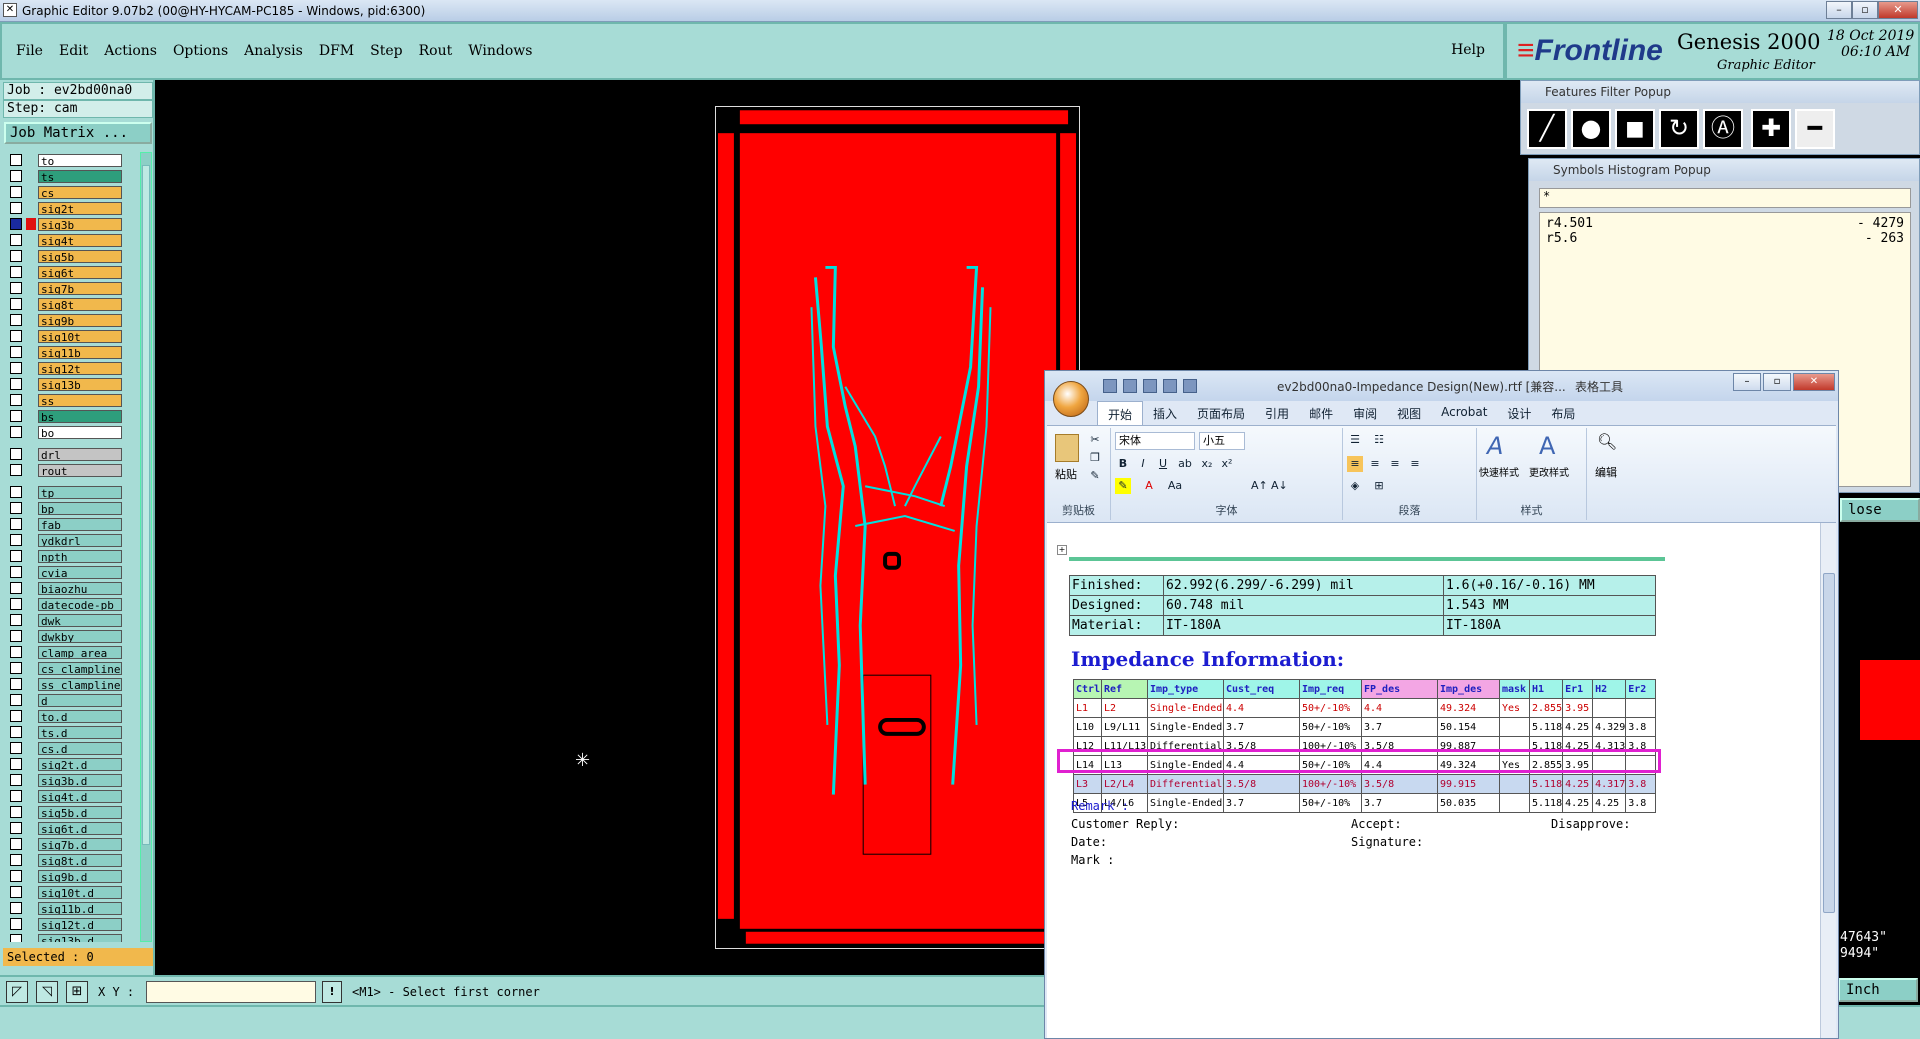  I want to click on pad-filter-icon: ●, so click(1591, 129).